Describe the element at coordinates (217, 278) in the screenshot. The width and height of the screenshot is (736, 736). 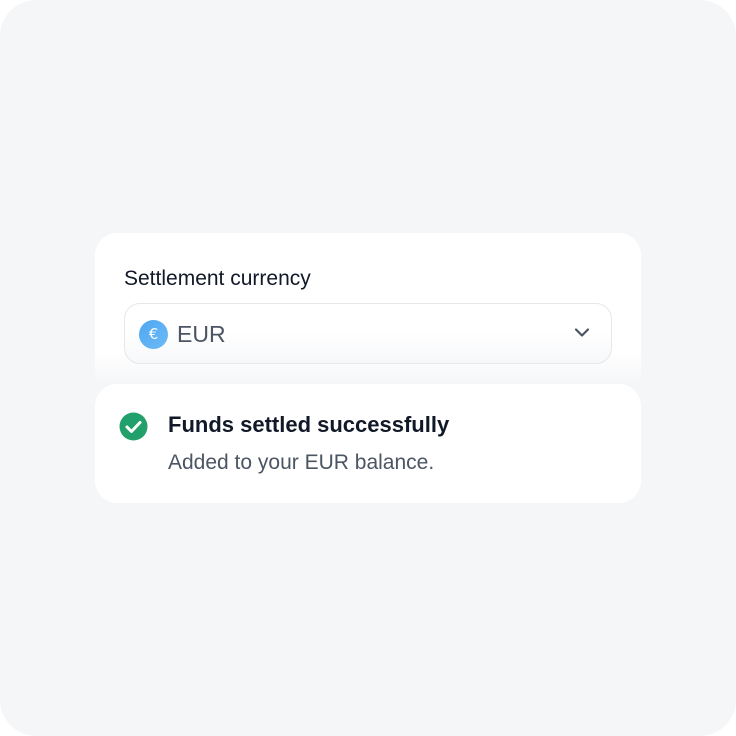
I see `settlement-currency-label: Settlement currency` at that location.